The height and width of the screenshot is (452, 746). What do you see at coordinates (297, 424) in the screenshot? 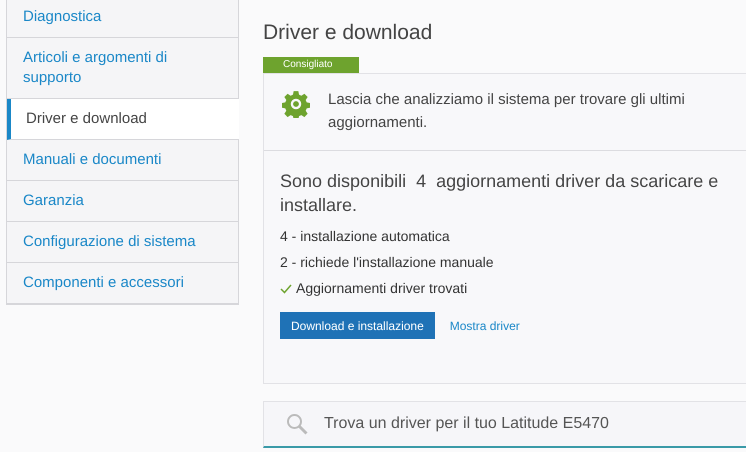
I see `search-icon` at bounding box center [297, 424].